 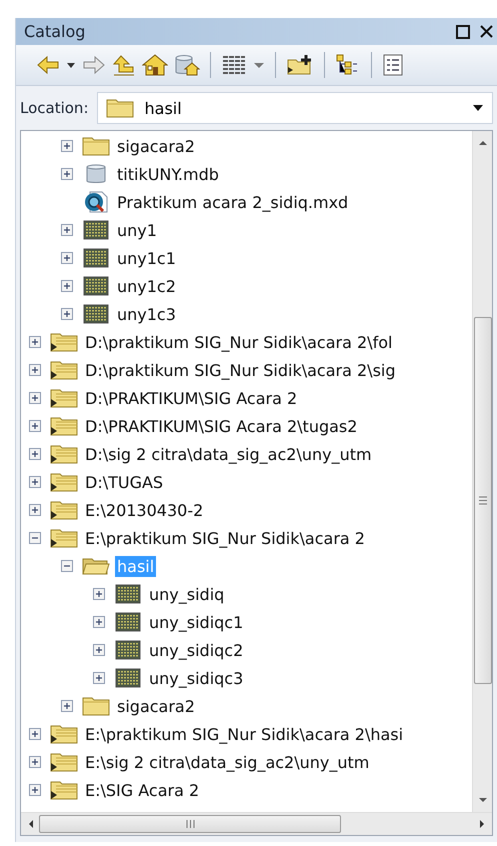 What do you see at coordinates (196, 650) in the screenshot?
I see `tree-item: uny_sidiqc2` at bounding box center [196, 650].